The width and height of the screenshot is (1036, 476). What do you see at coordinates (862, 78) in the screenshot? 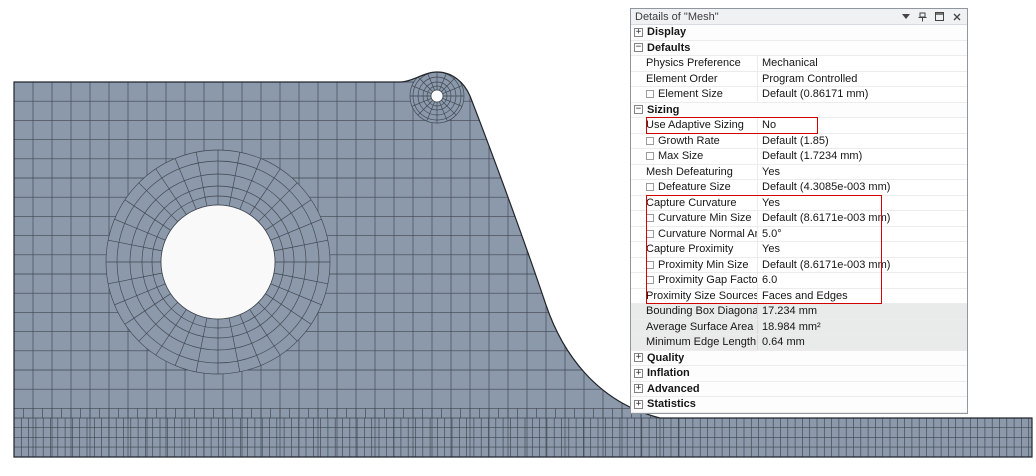
I see `prop-value: Program Controlled` at bounding box center [862, 78].